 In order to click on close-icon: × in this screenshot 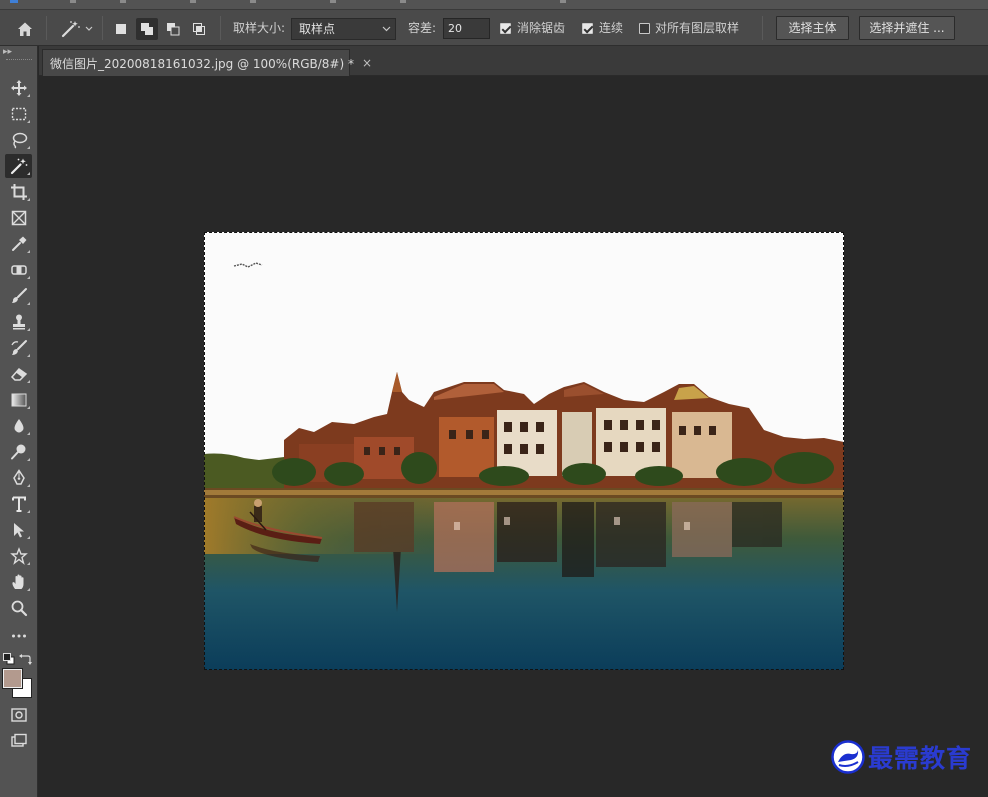, I will do `click(367, 63)`.